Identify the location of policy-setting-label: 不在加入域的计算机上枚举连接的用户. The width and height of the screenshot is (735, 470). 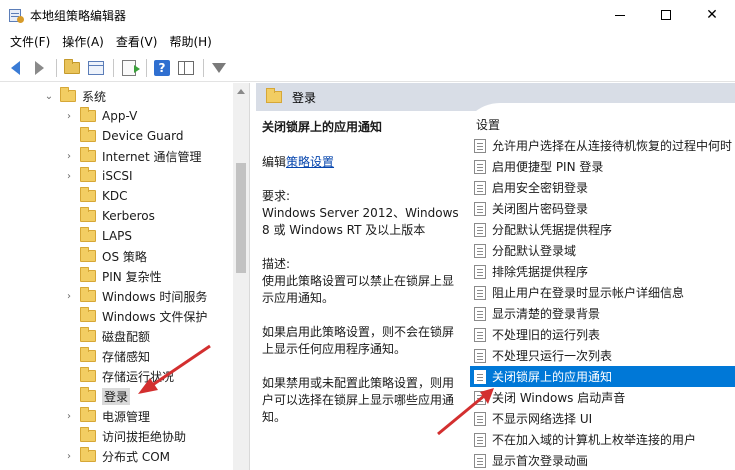
(594, 440).